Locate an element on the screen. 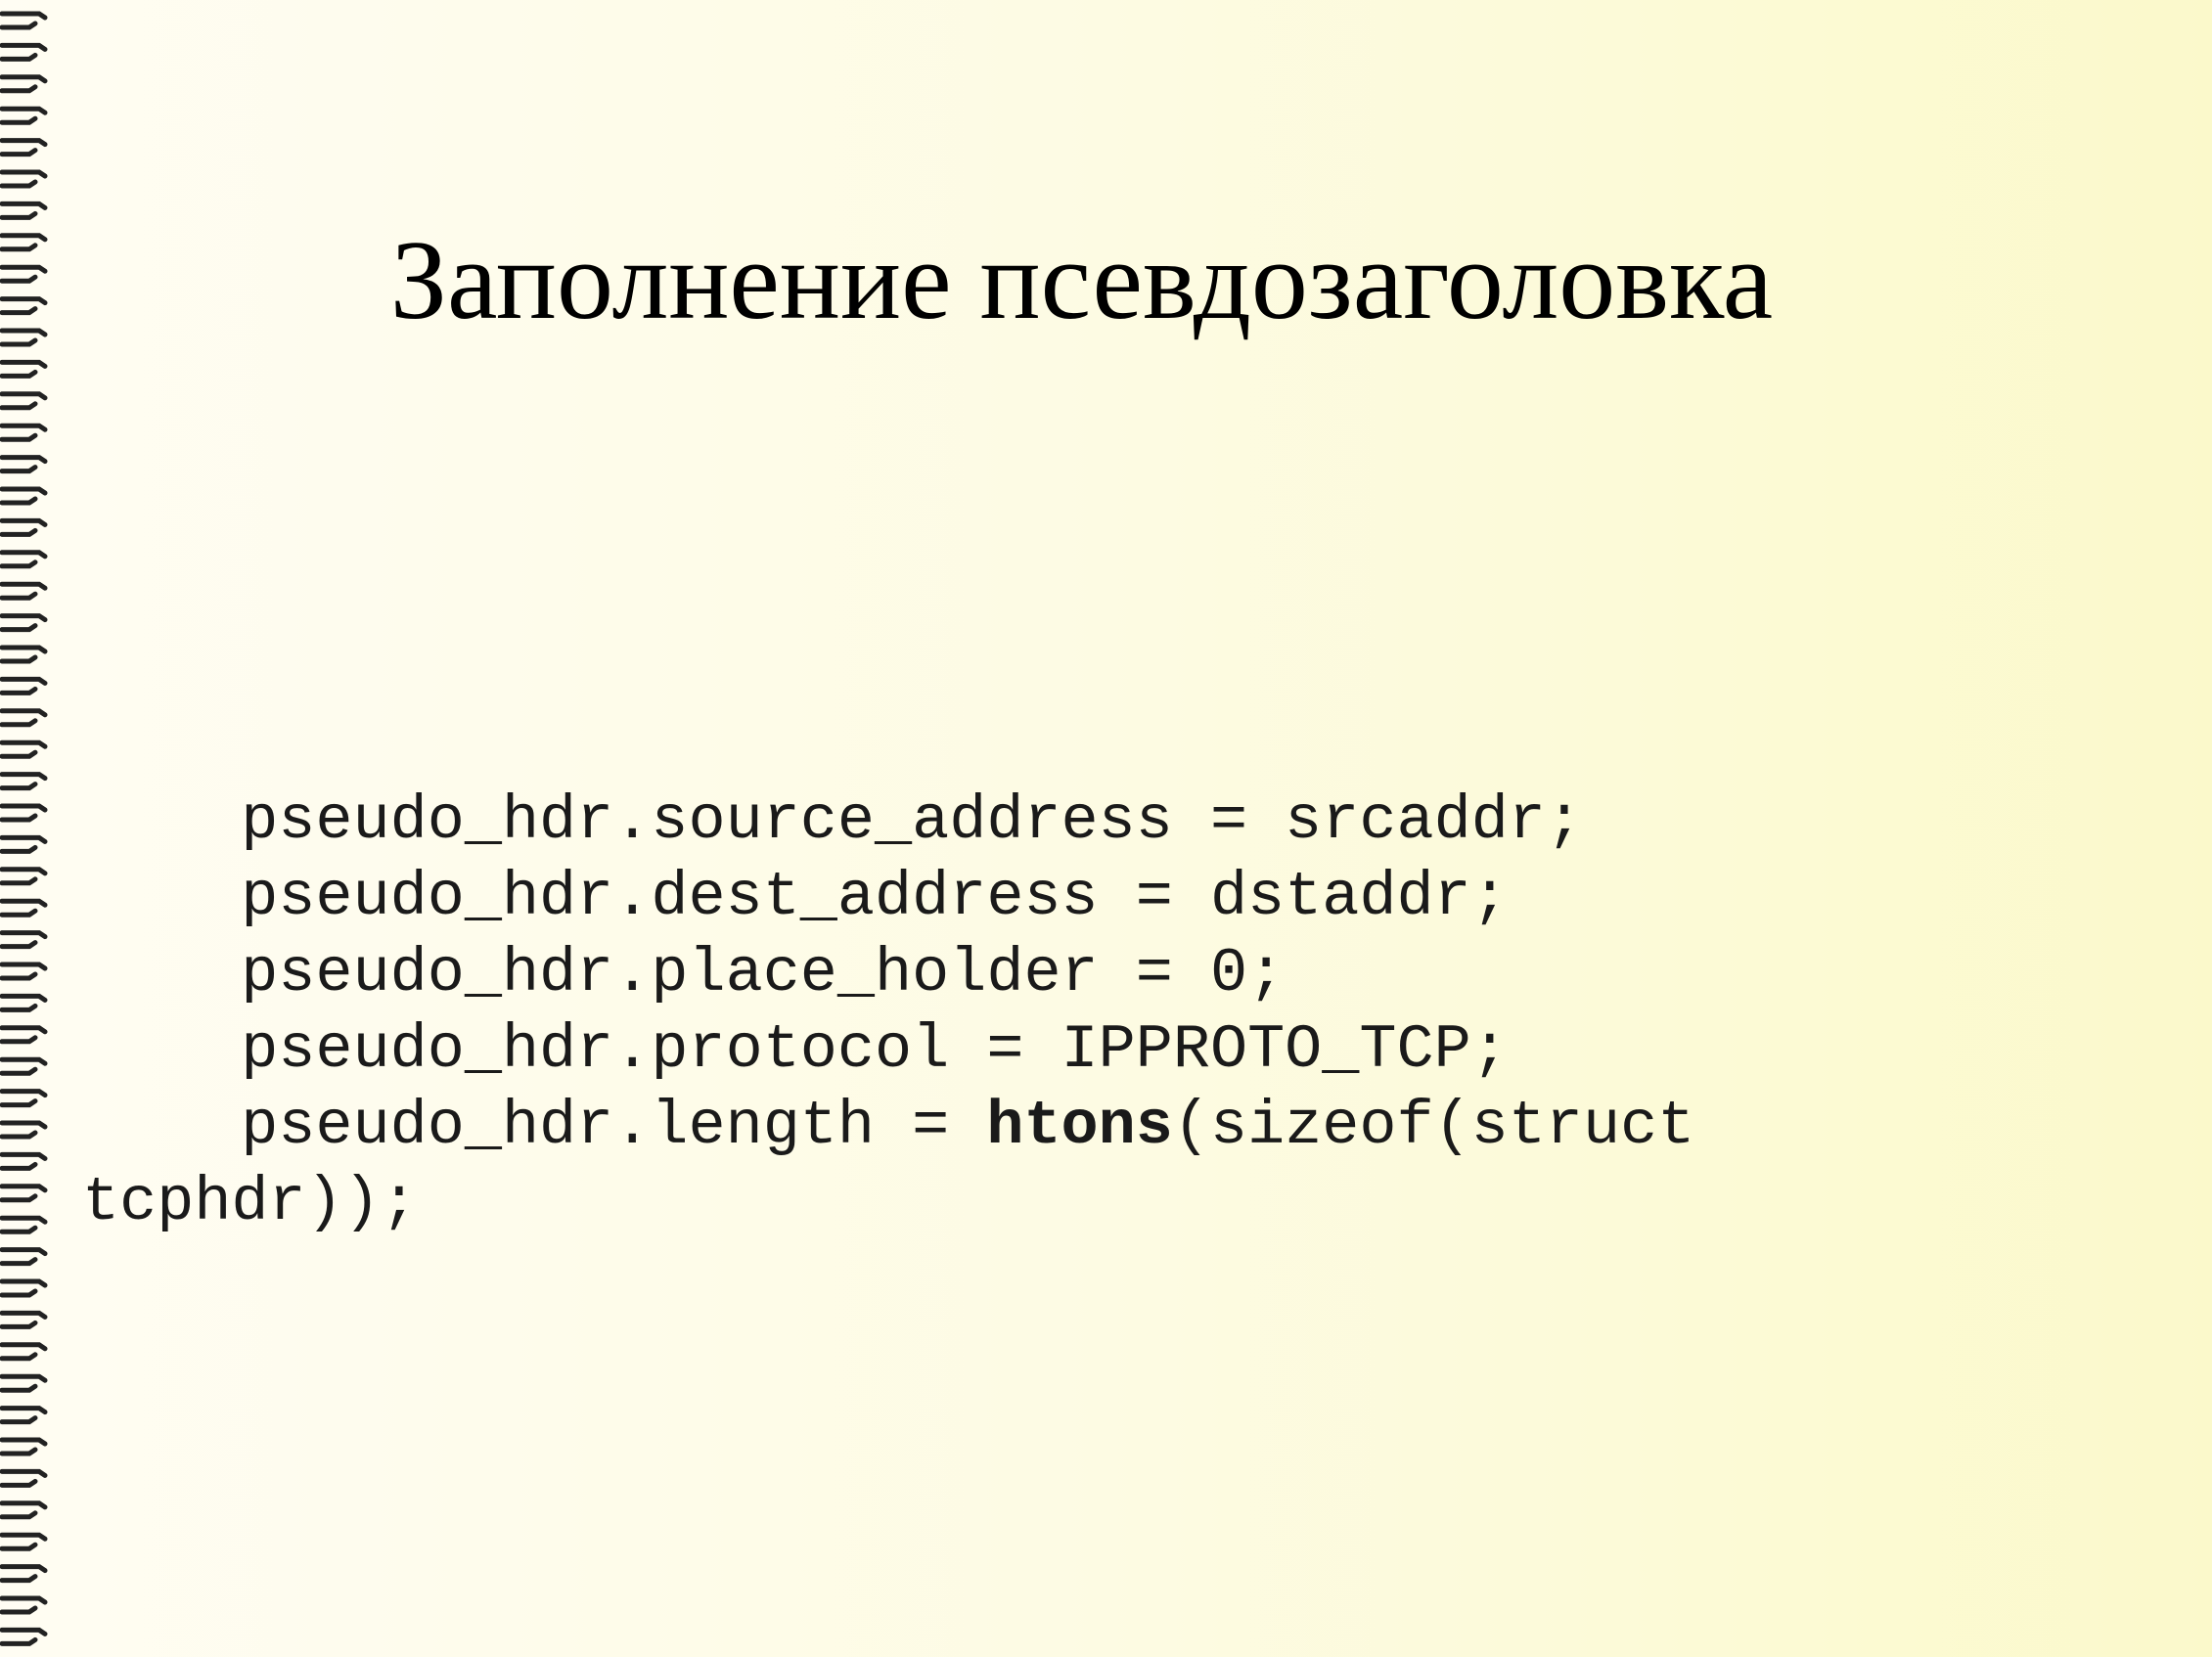  code-line: pseudo_hdr.dest_address = dstaddr; is located at coordinates (837, 898).